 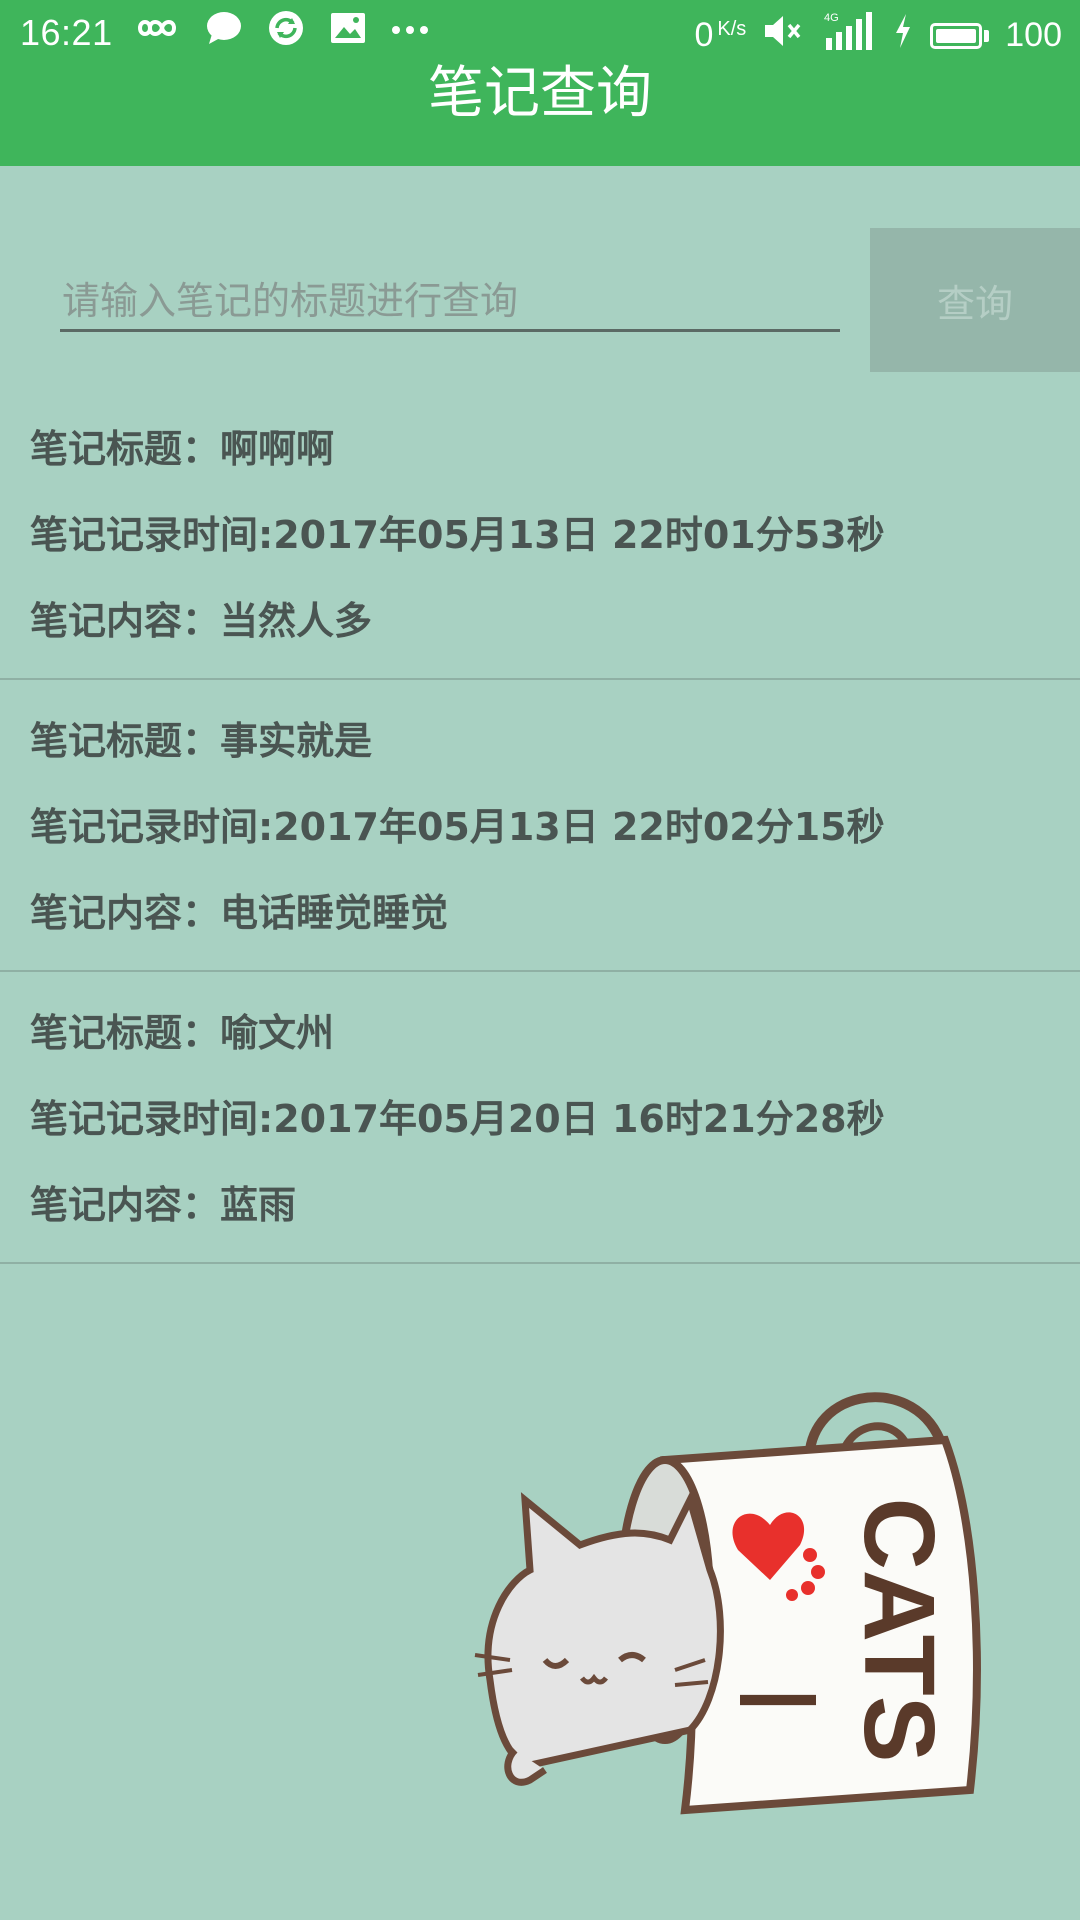 I want to click on chat-bubble-icon, so click(x=224, y=30).